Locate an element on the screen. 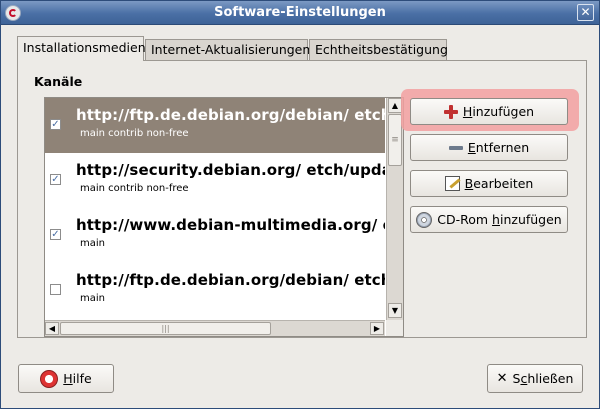 The height and width of the screenshot is (409, 600). window-title: Software-Einstellungen is located at coordinates (300, 12).